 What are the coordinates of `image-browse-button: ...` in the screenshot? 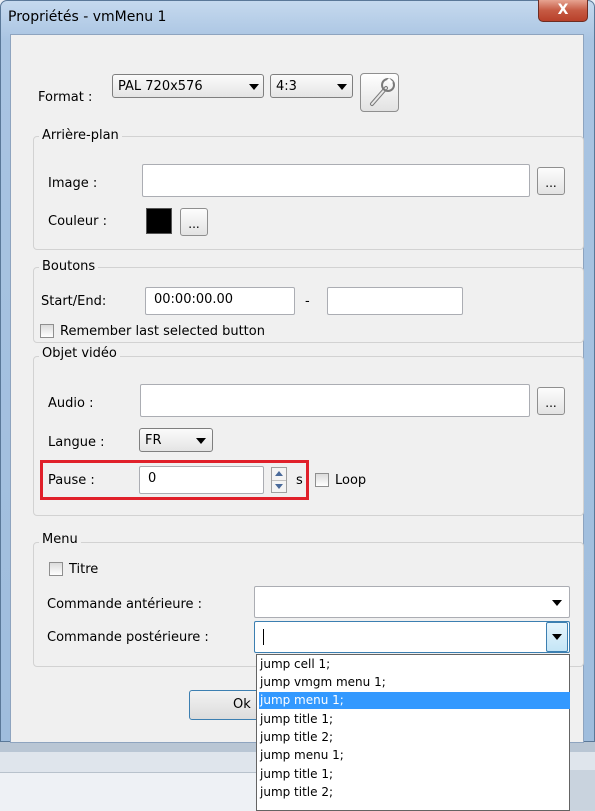 It's located at (551, 181).